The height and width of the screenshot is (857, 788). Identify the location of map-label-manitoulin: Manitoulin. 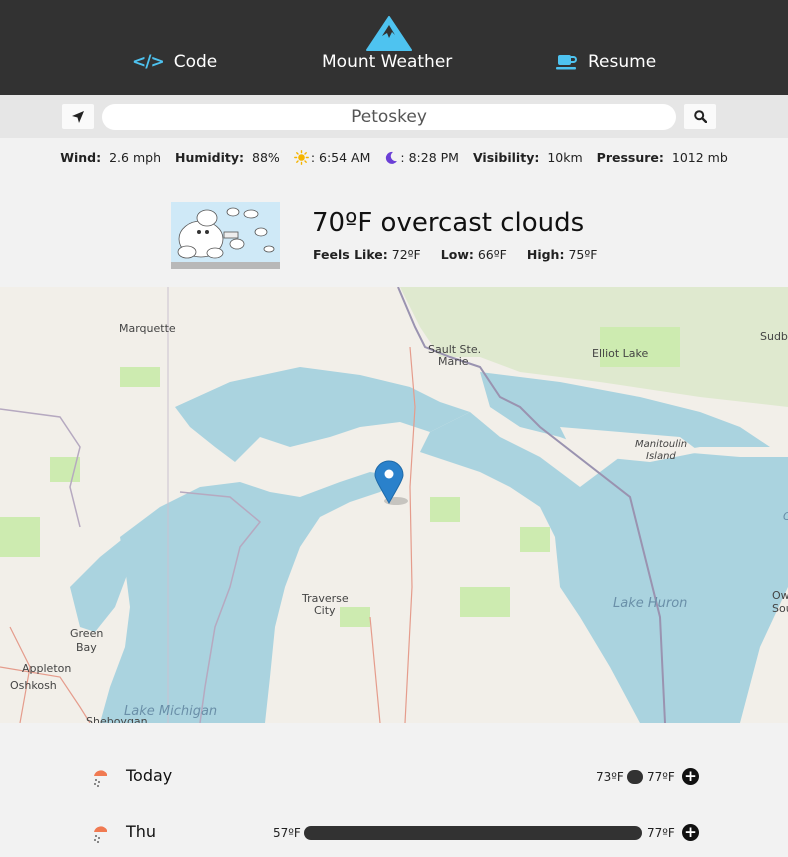
(661, 444).